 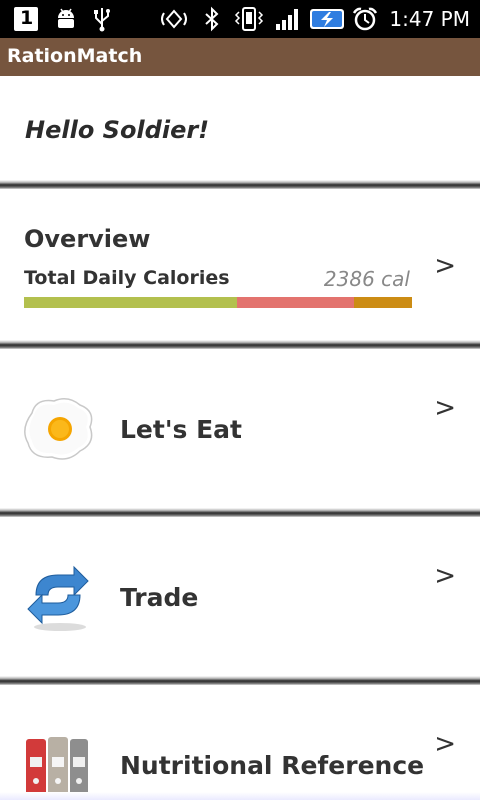 I want to click on status-bar: 1 1:47 PM, so click(x=240, y=19).